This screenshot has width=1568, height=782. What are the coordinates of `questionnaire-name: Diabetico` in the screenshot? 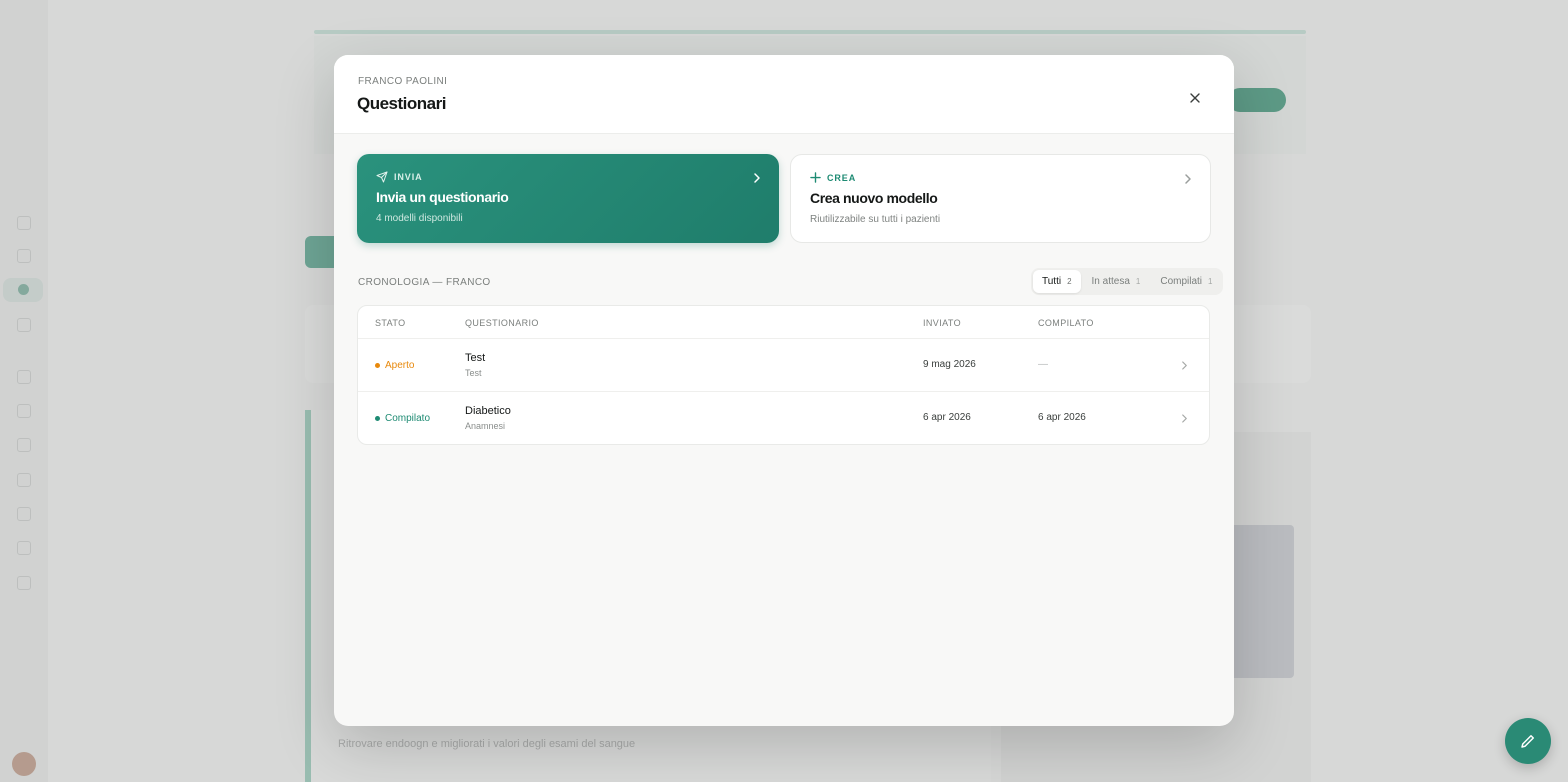 It's located at (488, 411).